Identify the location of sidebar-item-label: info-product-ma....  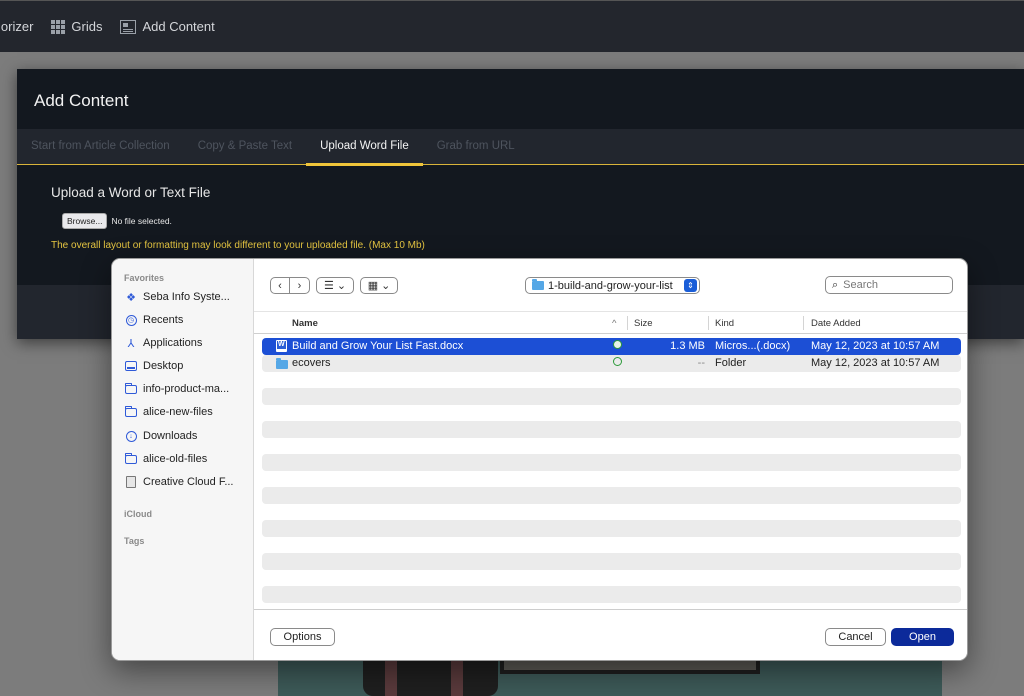
(186, 389).